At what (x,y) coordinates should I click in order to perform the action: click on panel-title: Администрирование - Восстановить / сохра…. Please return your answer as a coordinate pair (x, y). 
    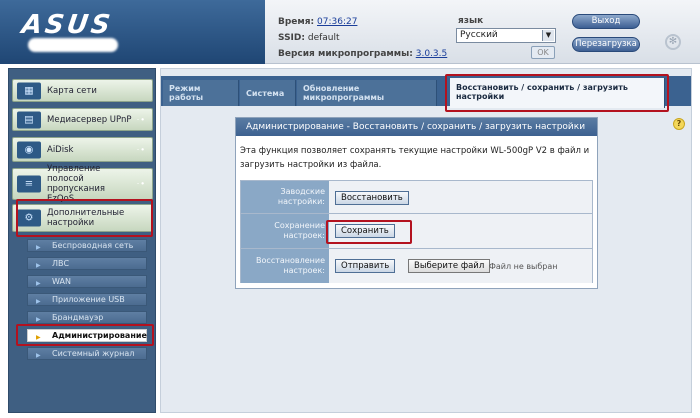
    Looking at the image, I should click on (416, 127).